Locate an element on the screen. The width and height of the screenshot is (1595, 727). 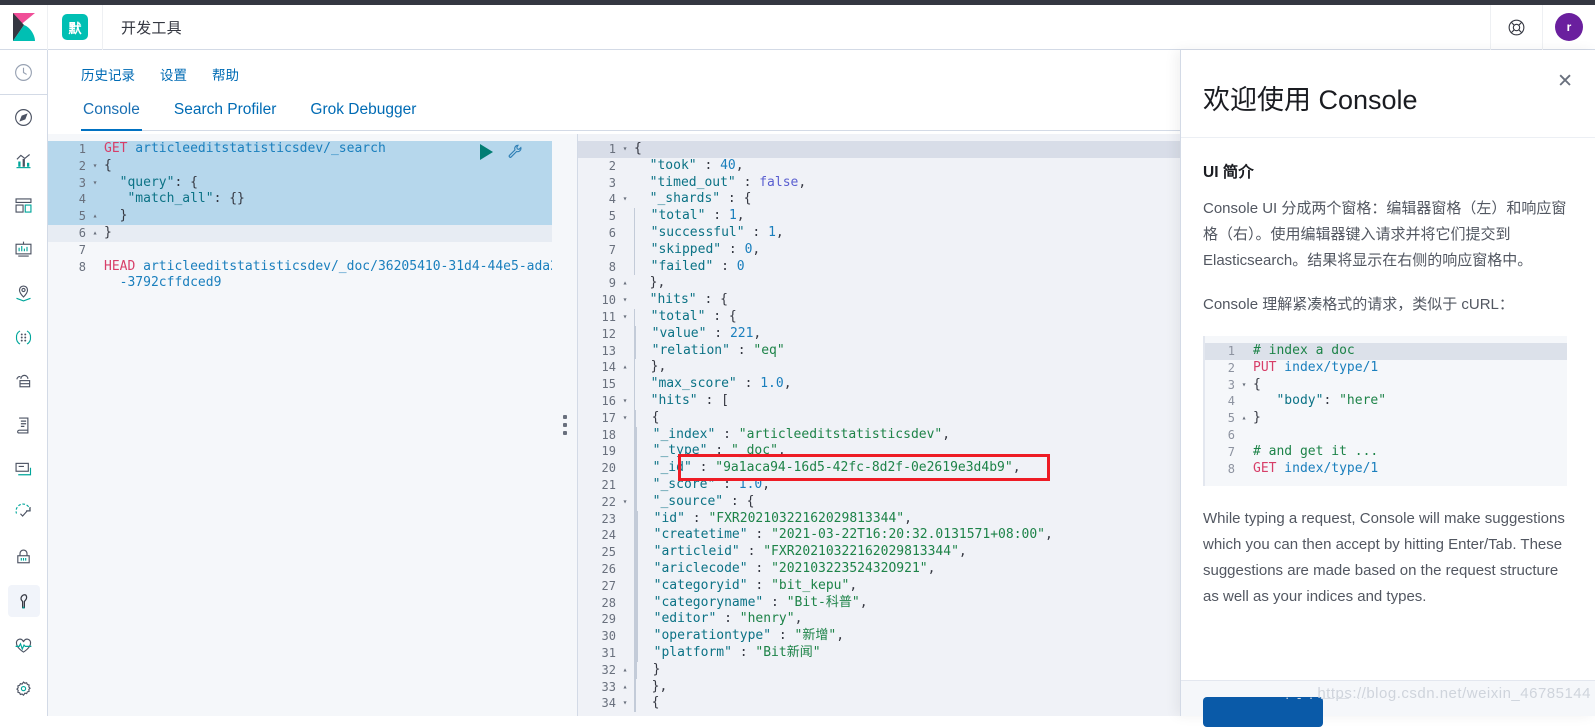
code-line-text: -3792cffdced9 is located at coordinates (161, 283).